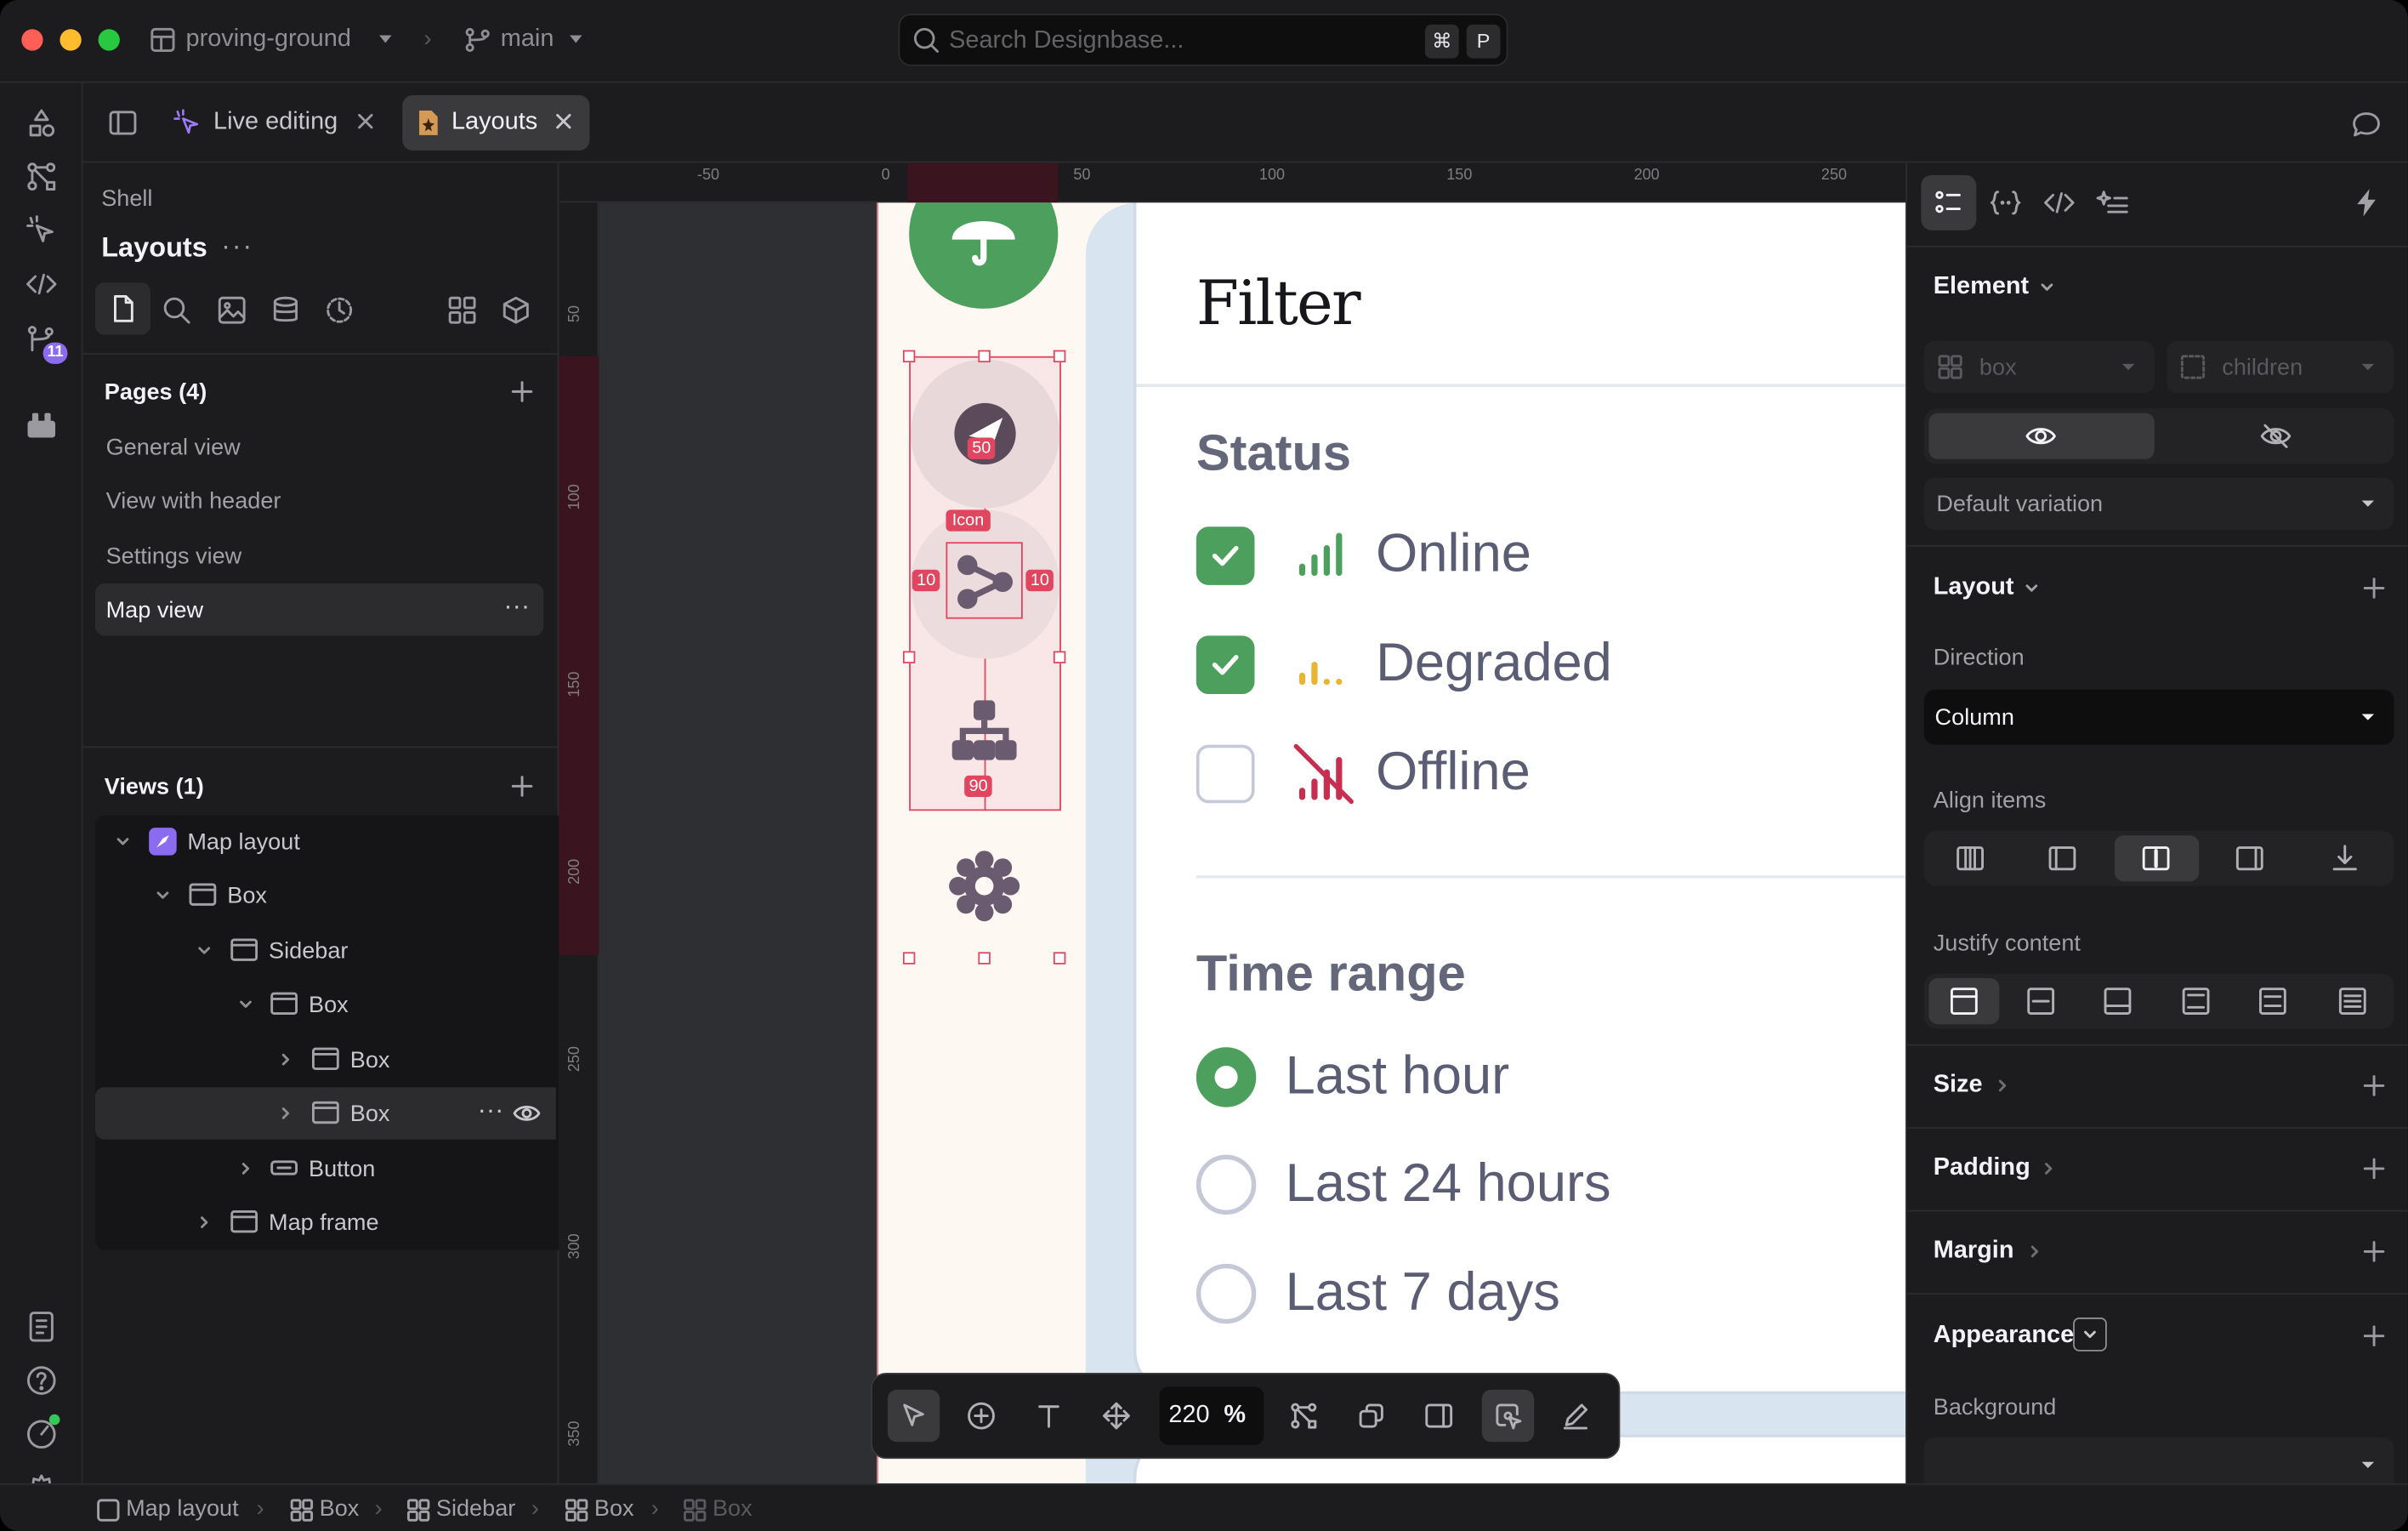 The height and width of the screenshot is (1531, 2408). What do you see at coordinates (42, 123) in the screenshot?
I see `shapes-icon` at bounding box center [42, 123].